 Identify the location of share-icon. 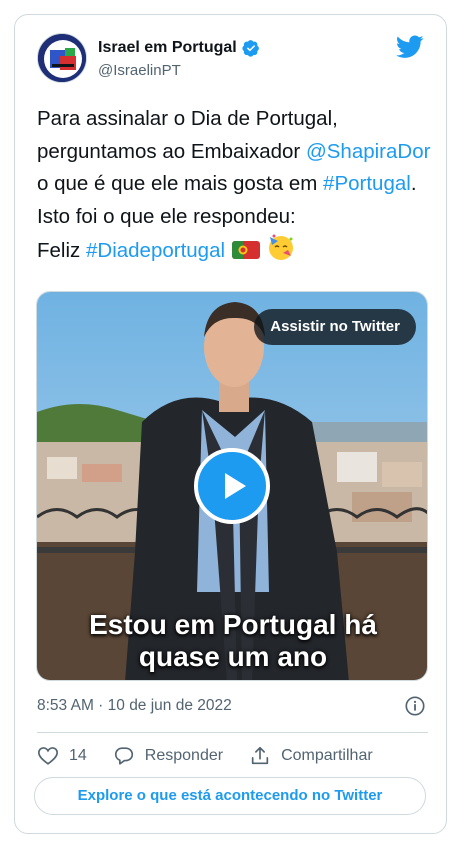
(260, 755).